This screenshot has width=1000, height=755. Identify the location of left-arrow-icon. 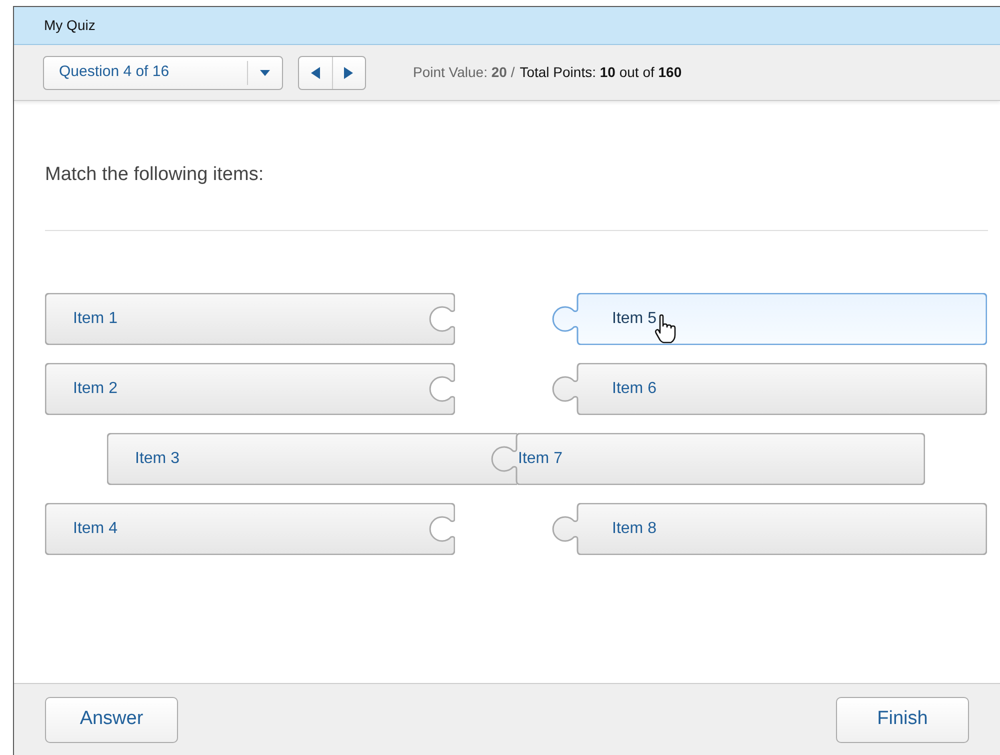
(315, 72).